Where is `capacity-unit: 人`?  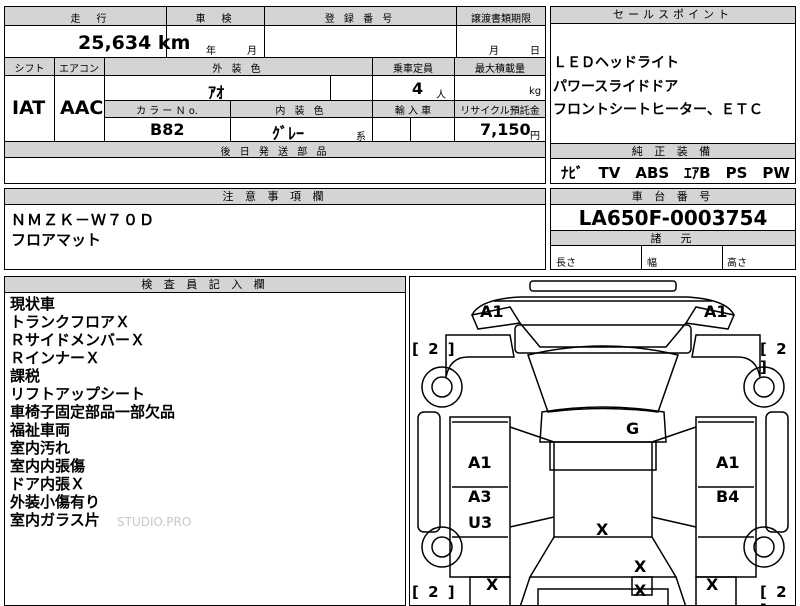 capacity-unit: 人 is located at coordinates (441, 95).